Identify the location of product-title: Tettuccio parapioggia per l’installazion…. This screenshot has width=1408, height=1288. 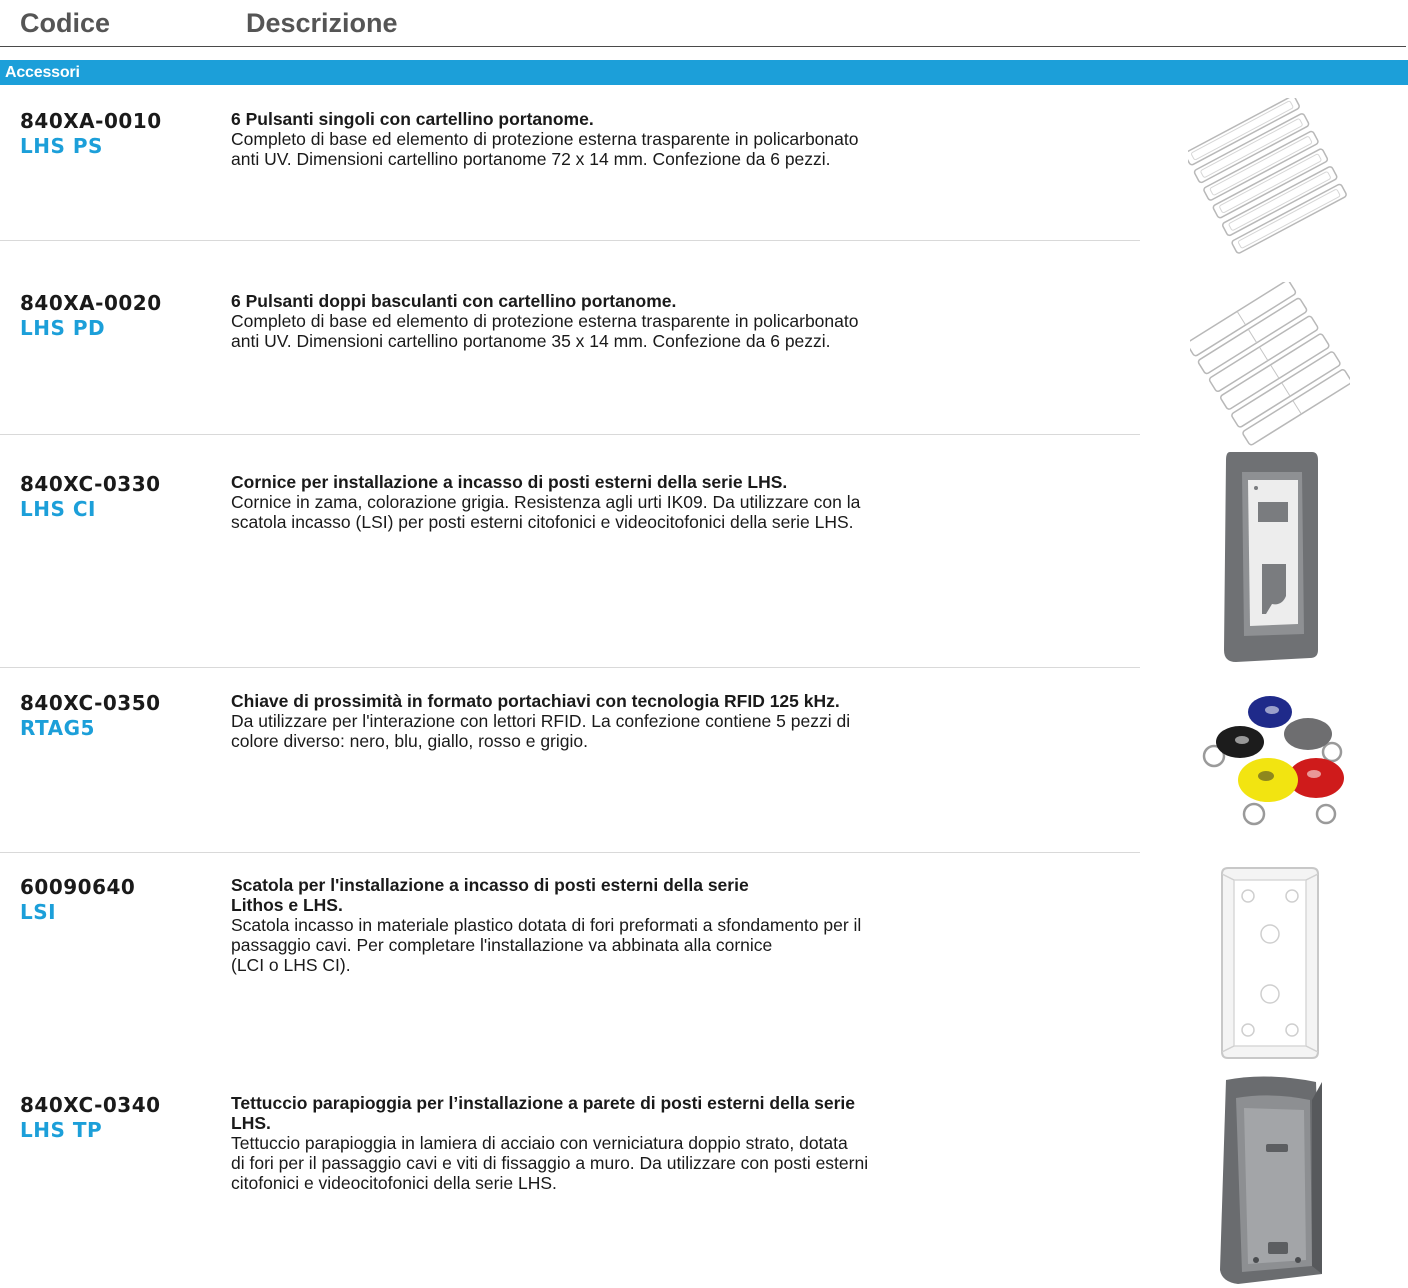
(543, 1103).